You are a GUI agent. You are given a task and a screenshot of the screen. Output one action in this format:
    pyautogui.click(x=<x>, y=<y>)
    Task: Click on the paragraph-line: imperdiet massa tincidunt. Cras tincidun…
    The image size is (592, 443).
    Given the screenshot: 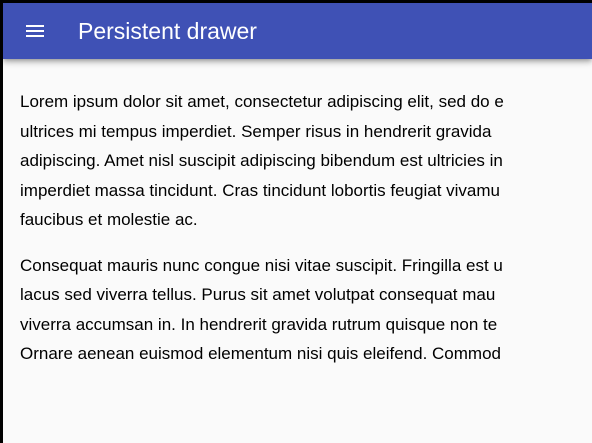 What is the action you would take?
    pyautogui.click(x=260, y=190)
    